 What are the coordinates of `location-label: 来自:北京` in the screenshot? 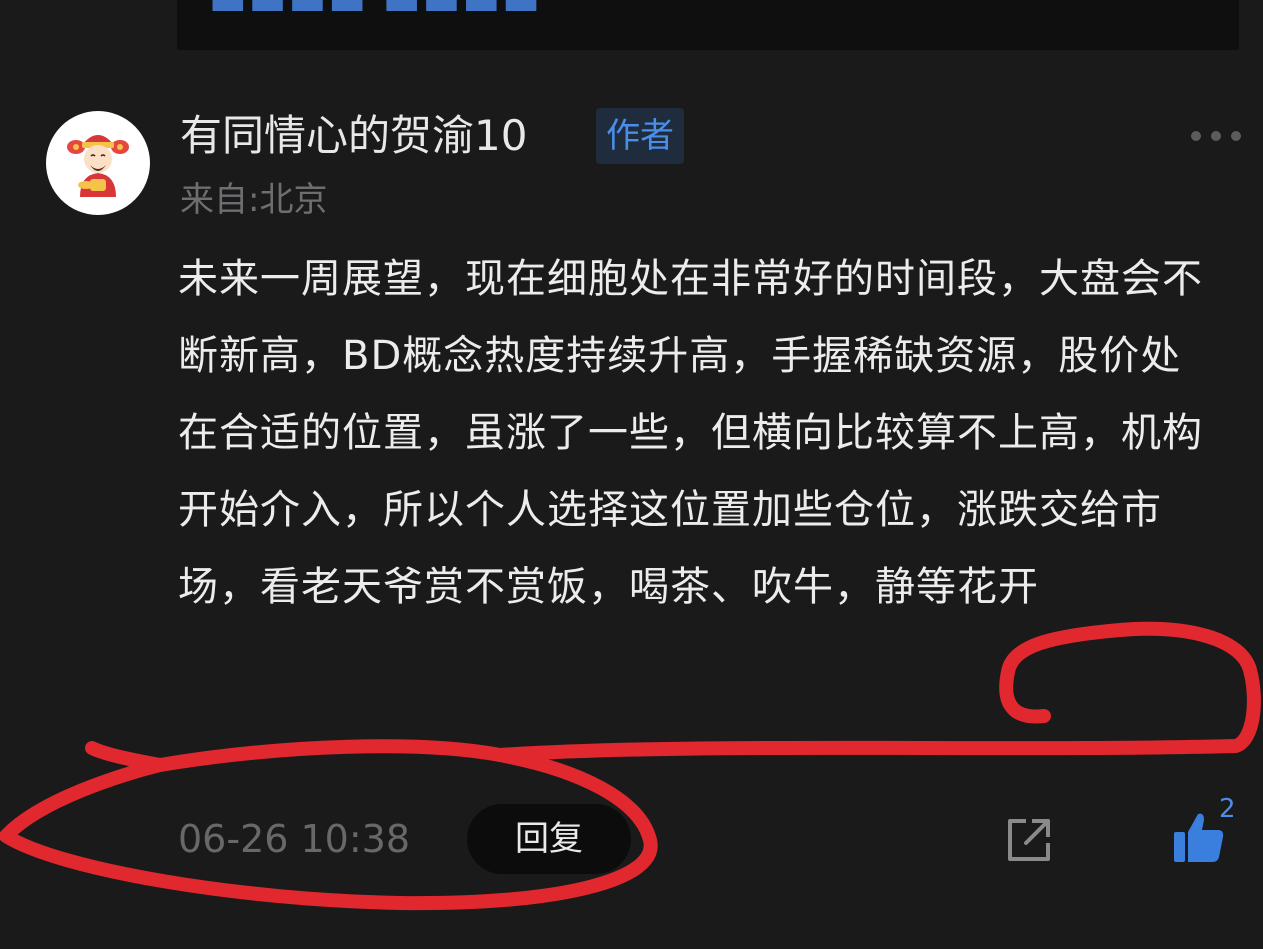 It's located at (254, 200).